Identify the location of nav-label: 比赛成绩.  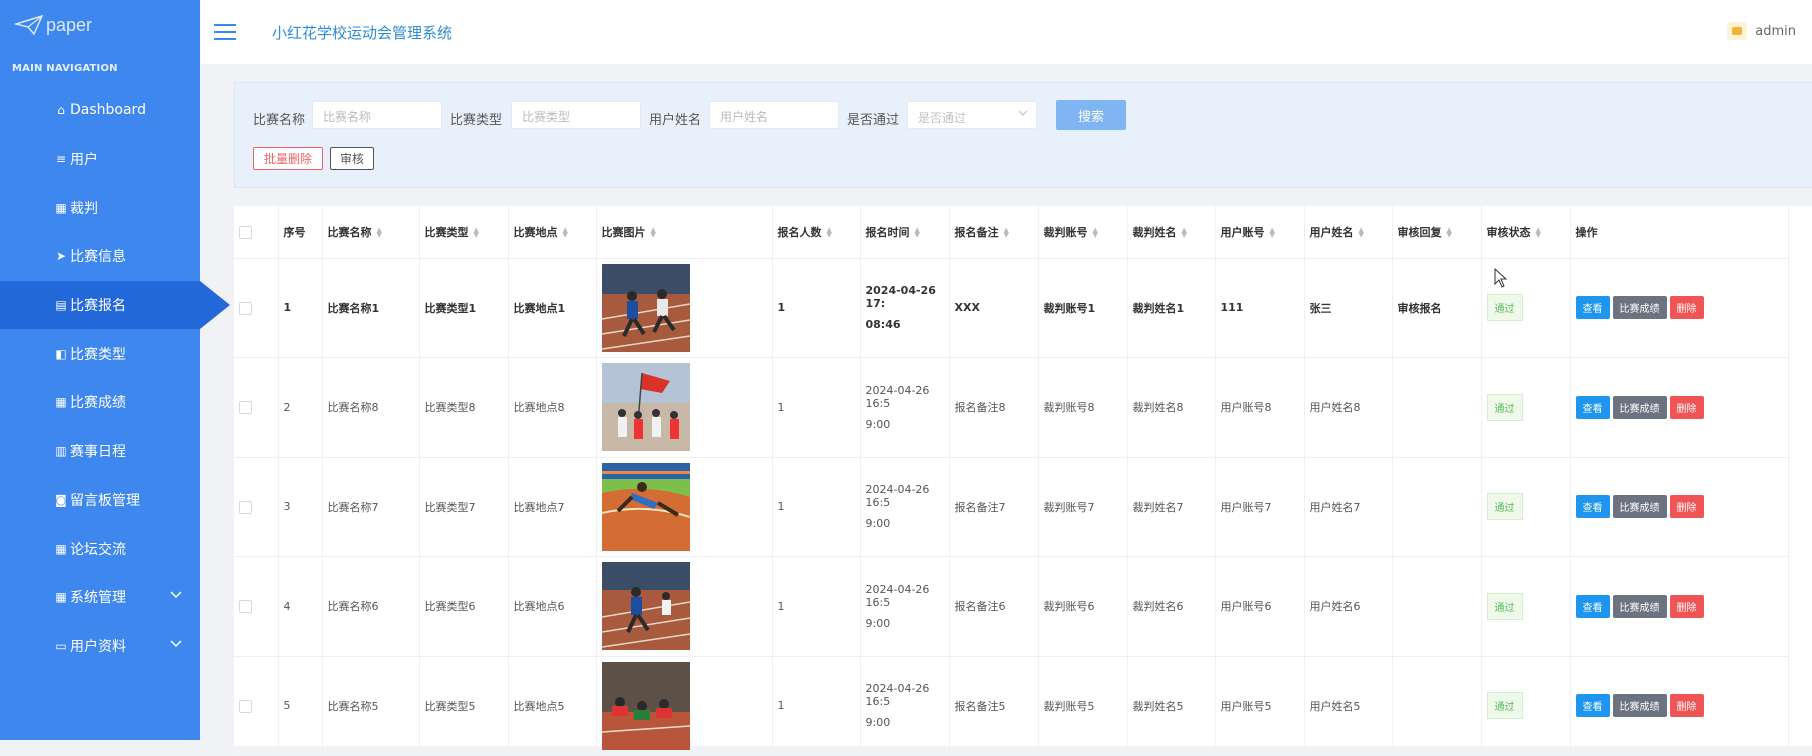
(98, 403).